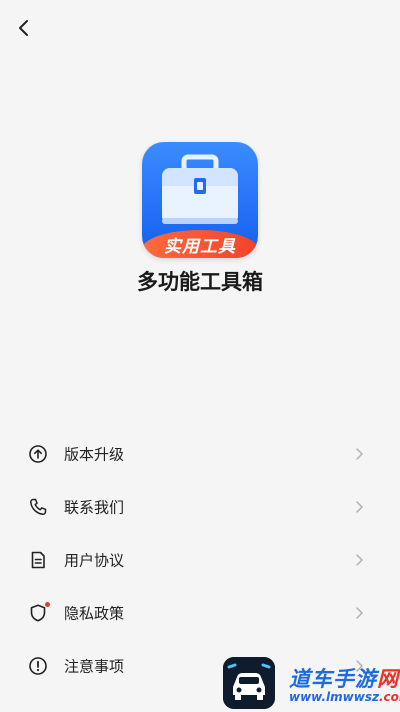 This screenshot has height=712, width=400. What do you see at coordinates (94, 454) in the screenshot?
I see `menu-item-label: 版本升级` at bounding box center [94, 454].